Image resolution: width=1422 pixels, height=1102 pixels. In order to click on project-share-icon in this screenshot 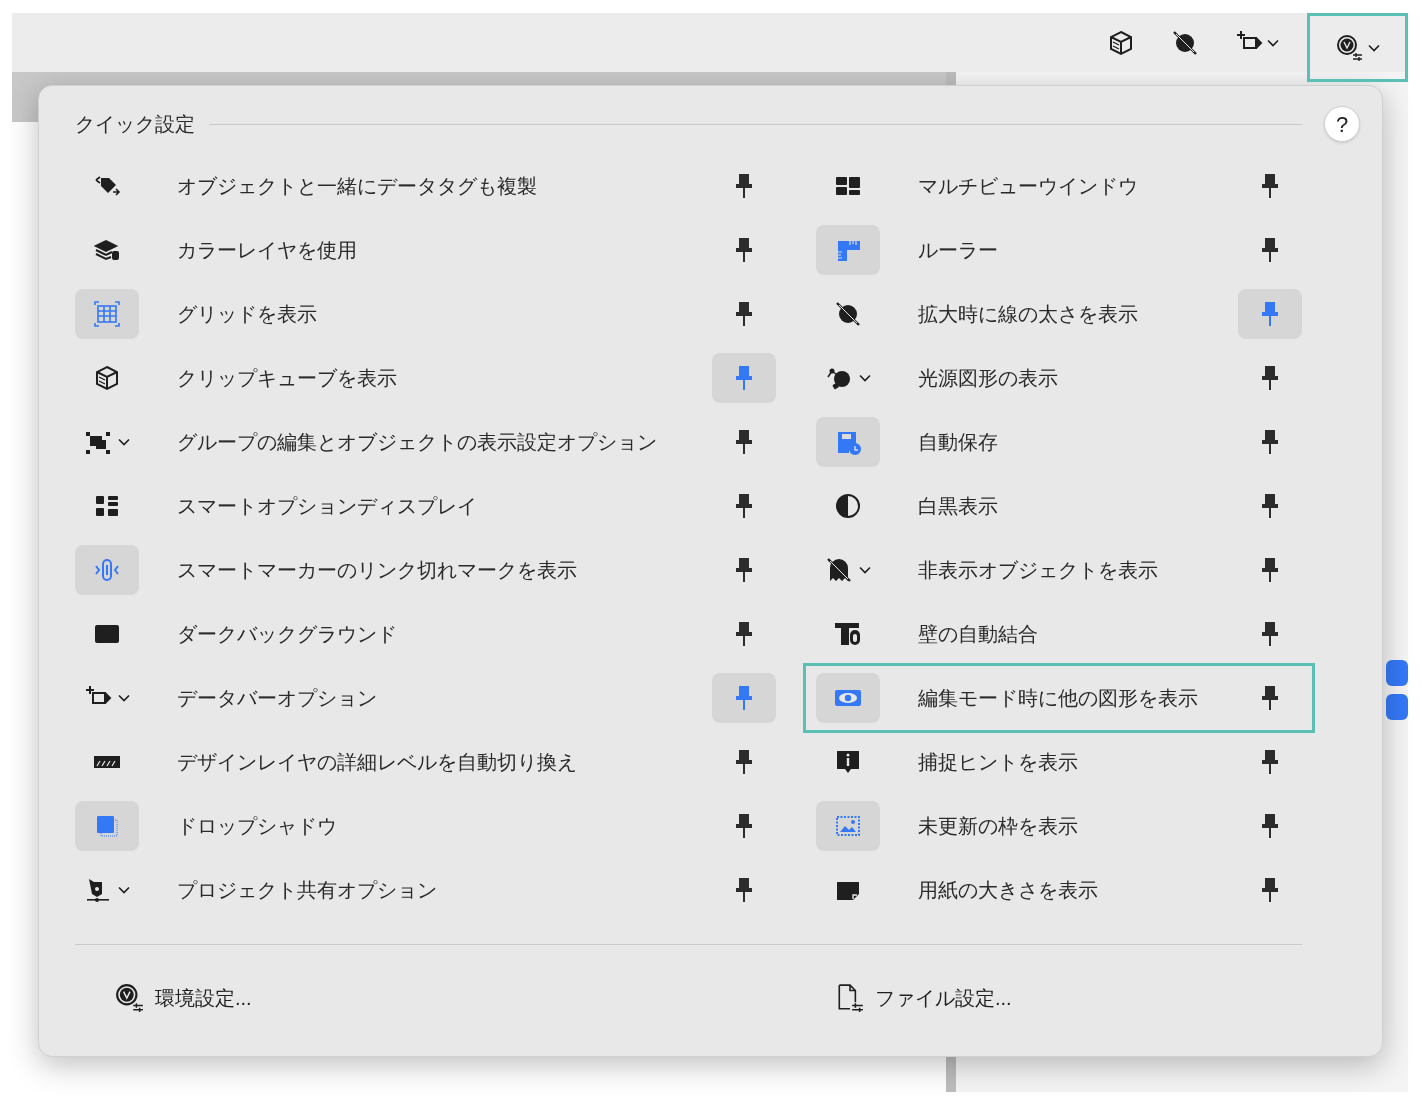, I will do `click(98, 890)`.